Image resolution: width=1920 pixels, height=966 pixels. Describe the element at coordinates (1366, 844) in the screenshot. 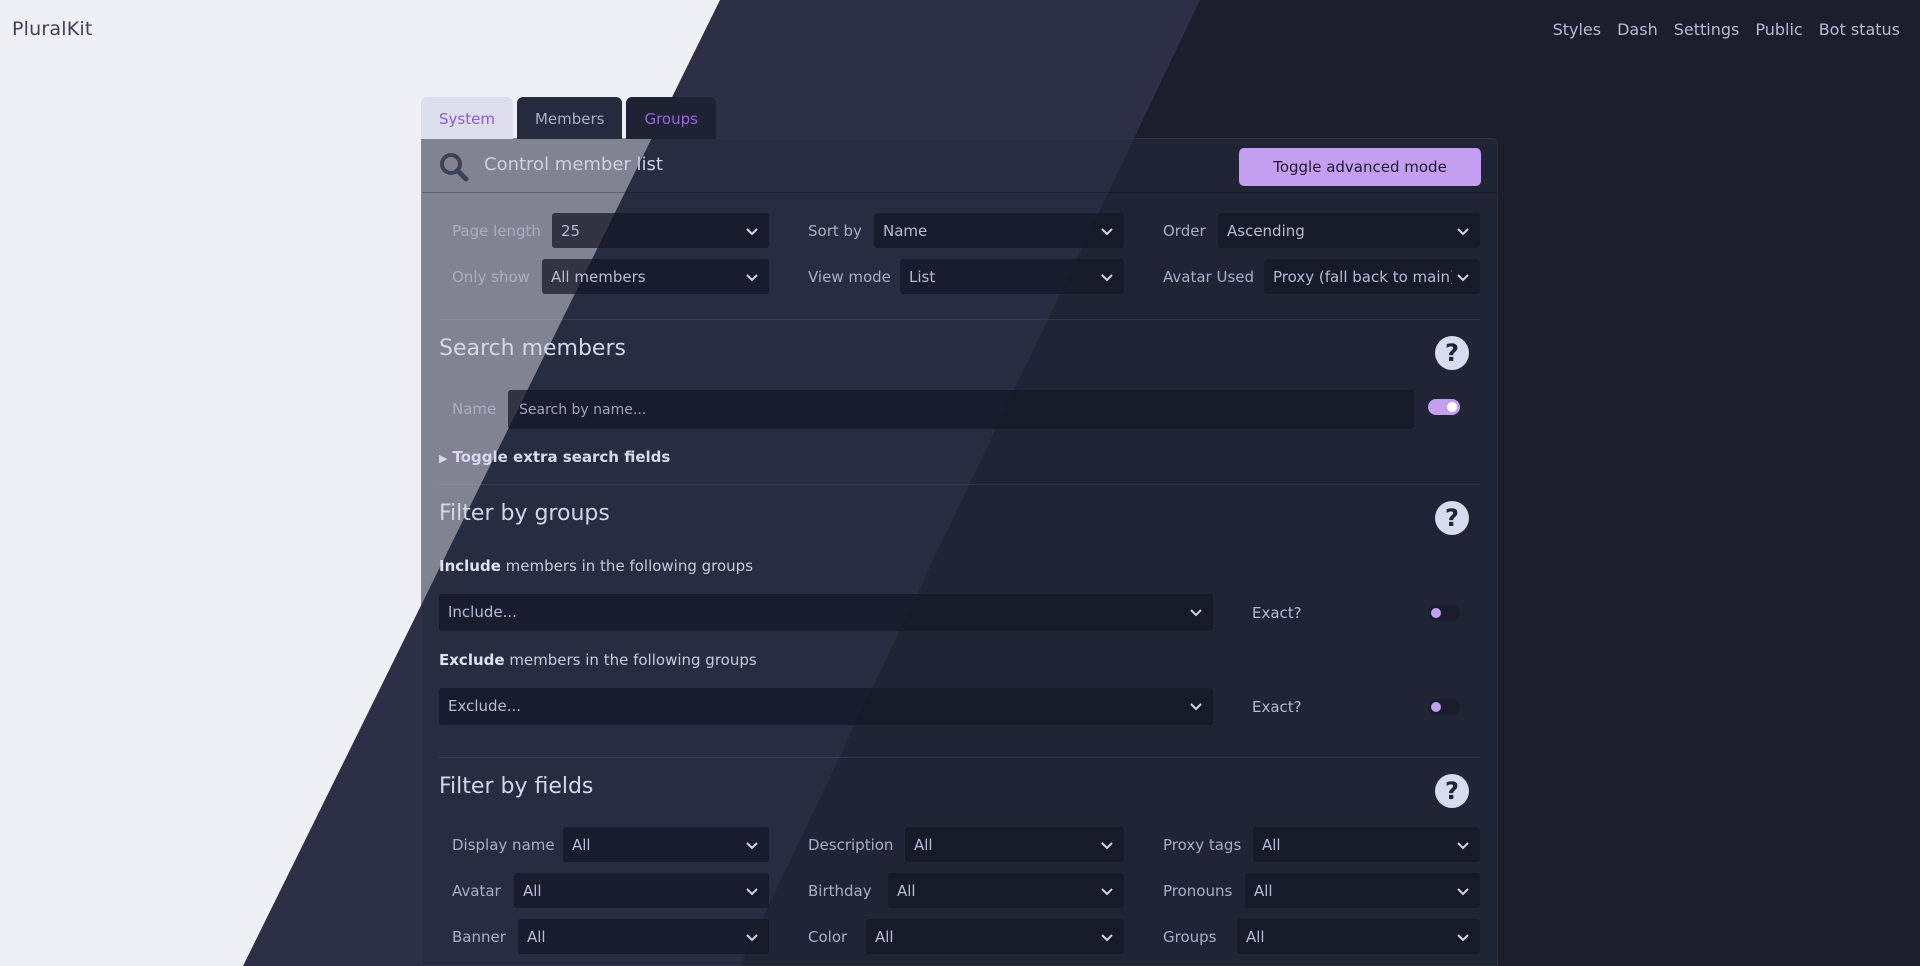

I see `proxy-tags-select: All` at that location.